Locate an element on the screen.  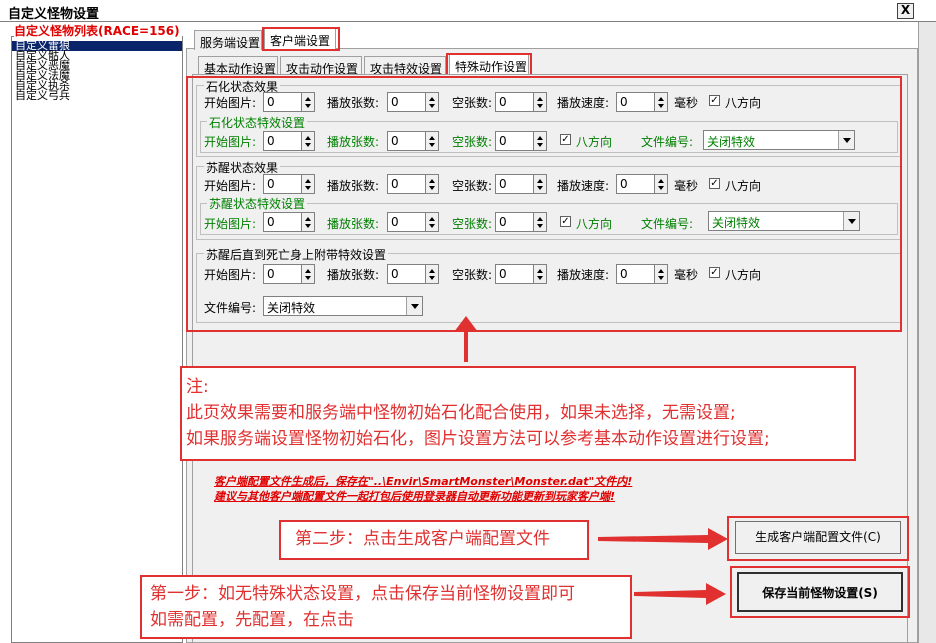
tab-attack-action: 攻击动作设置 is located at coordinates (321, 66).